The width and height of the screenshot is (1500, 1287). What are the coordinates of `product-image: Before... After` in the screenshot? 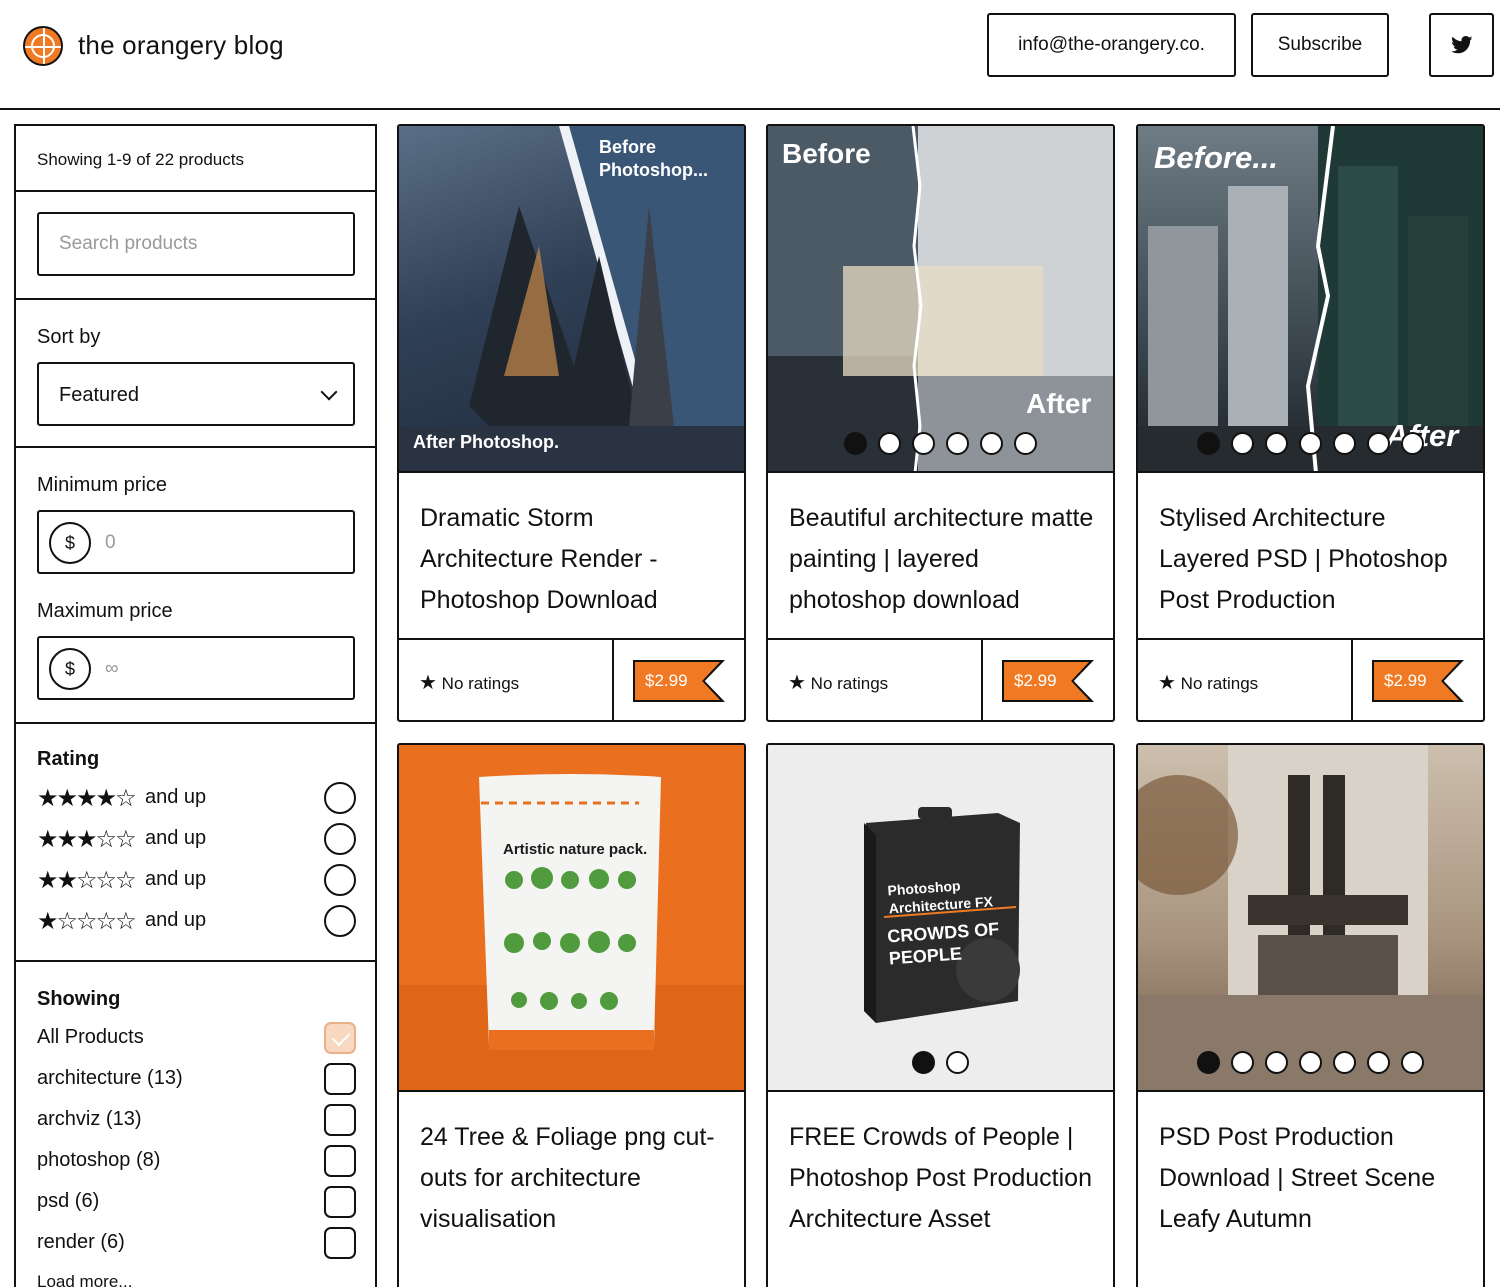 It's located at (1310, 299).